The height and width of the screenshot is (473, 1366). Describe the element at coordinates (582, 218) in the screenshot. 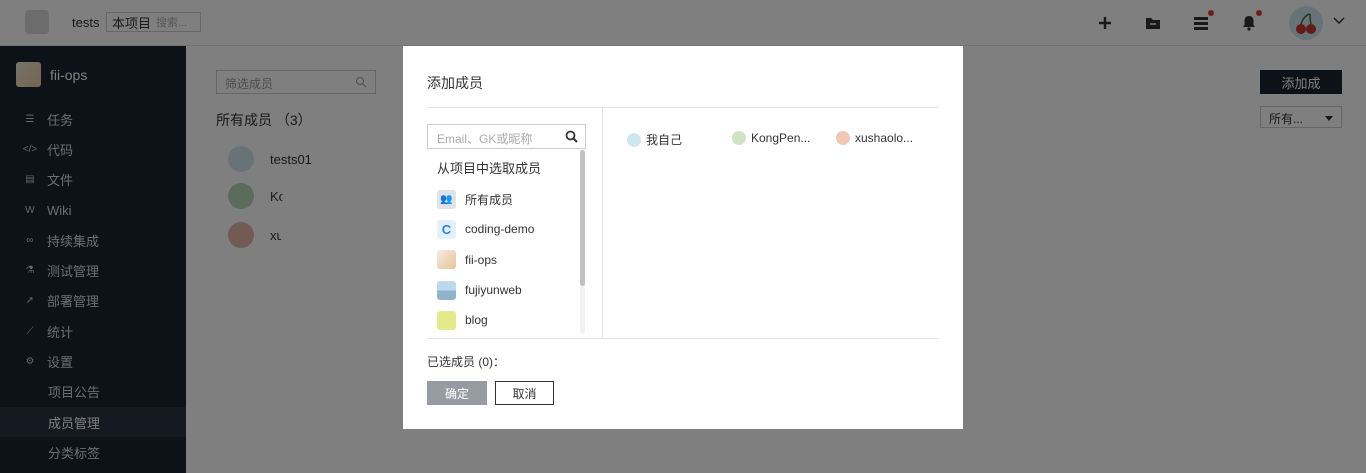

I see `scrollbar-thumb` at that location.